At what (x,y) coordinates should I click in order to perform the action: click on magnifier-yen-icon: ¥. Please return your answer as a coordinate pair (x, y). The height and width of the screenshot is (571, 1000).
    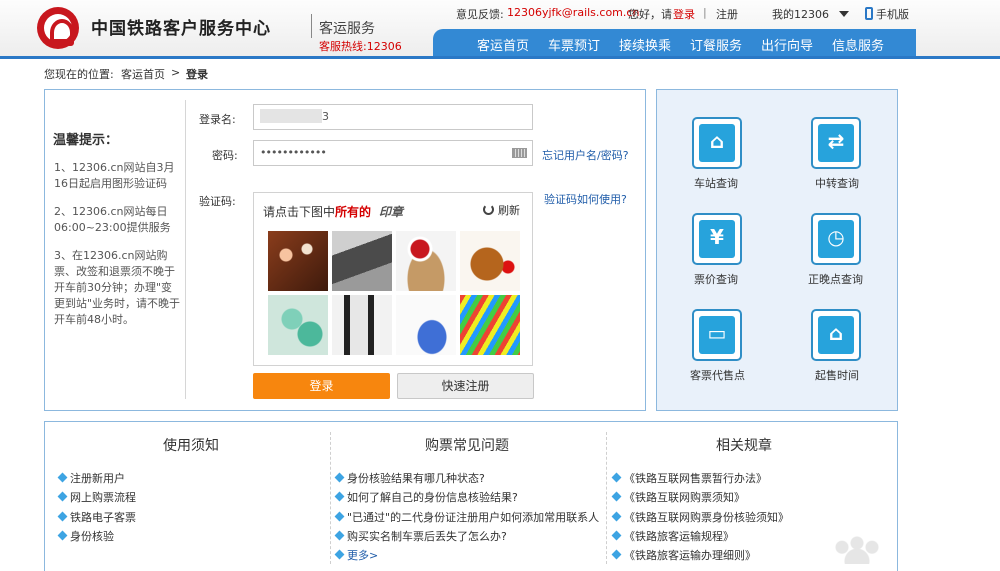
    Looking at the image, I should click on (717, 239).